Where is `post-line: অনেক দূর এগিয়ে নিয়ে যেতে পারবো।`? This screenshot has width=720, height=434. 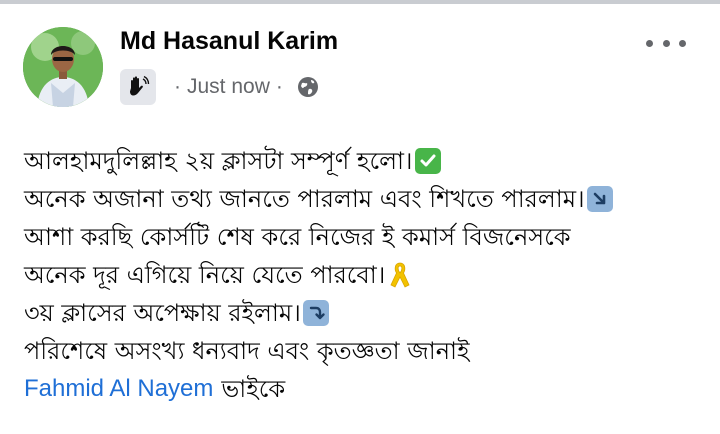 post-line: অনেক দূর এগিয়ে নিয়ে যেতে পারবো। is located at coordinates (364, 275).